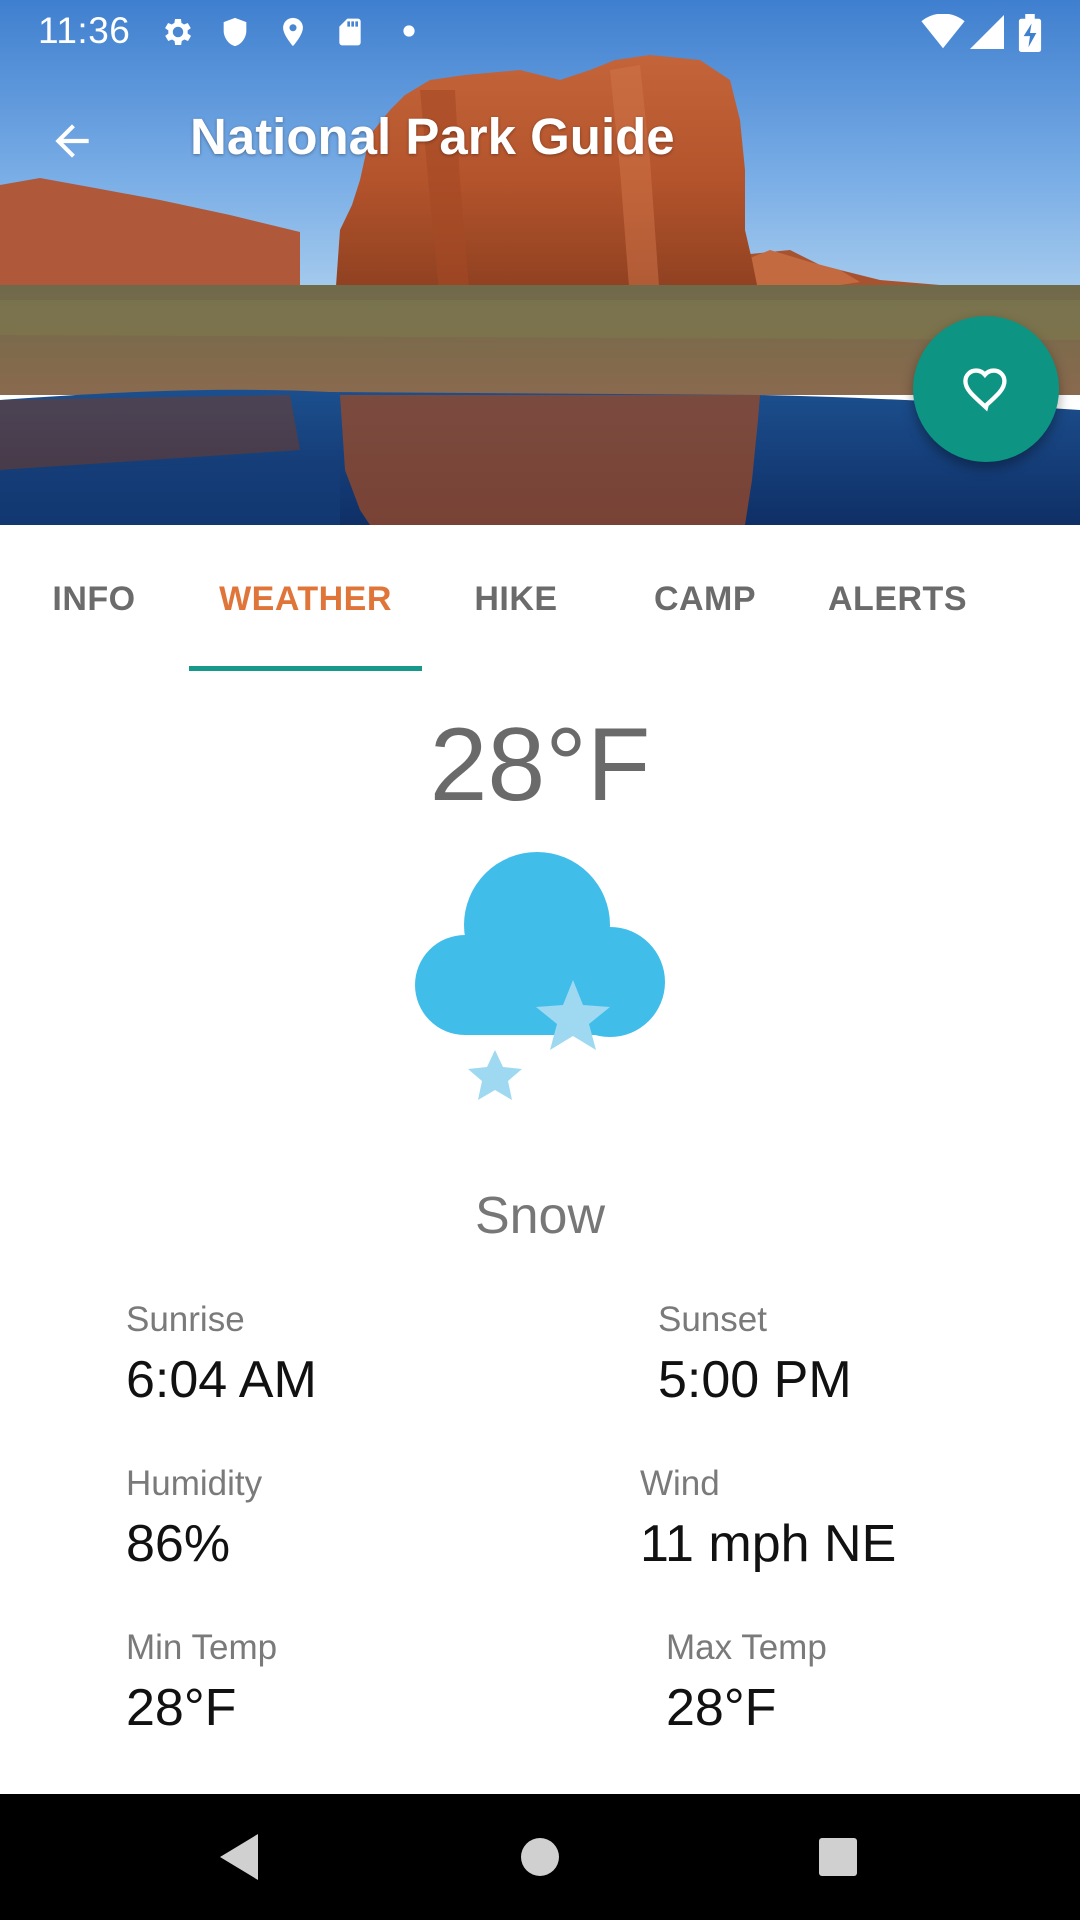  What do you see at coordinates (432, 136) in the screenshot?
I see `toolbar-title: National Park Guide` at bounding box center [432, 136].